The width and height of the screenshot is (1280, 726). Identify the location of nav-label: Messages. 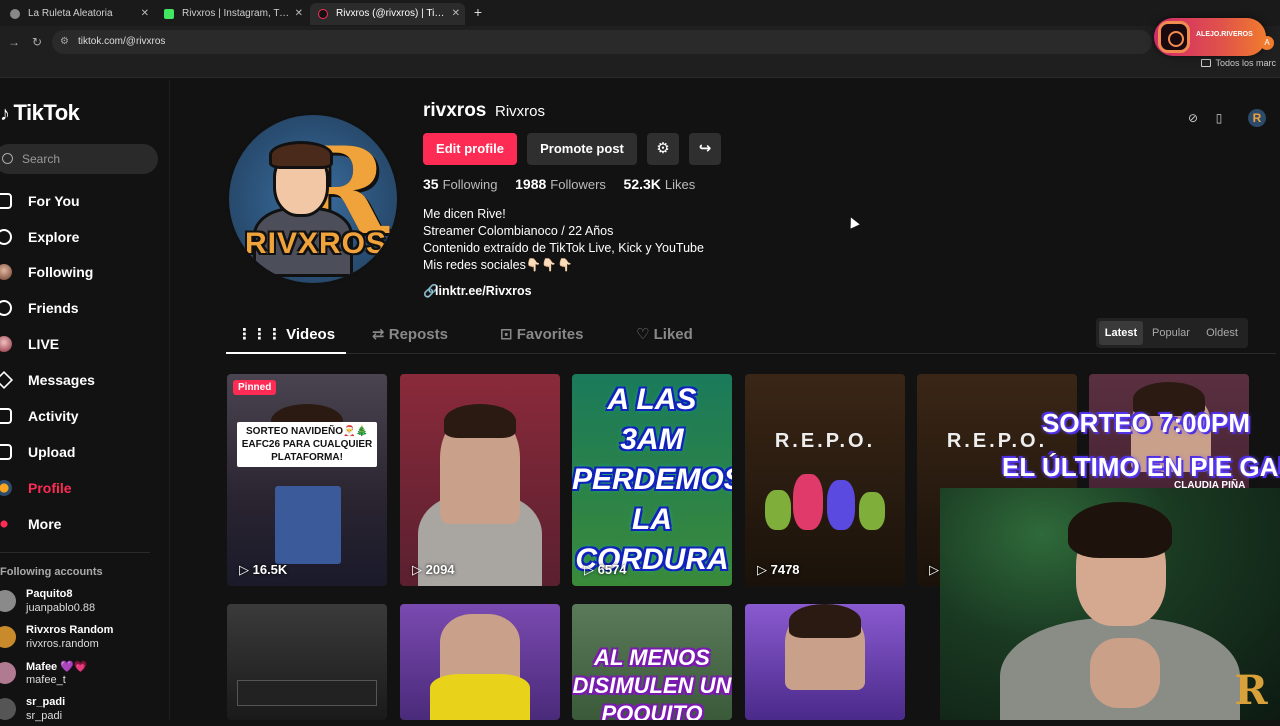
(61, 380).